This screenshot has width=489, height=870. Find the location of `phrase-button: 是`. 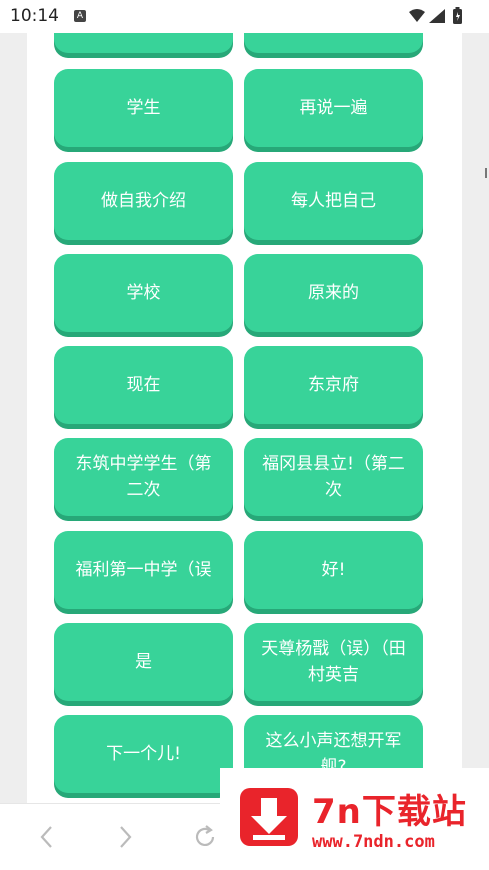

phrase-button: 是 is located at coordinates (143, 662).